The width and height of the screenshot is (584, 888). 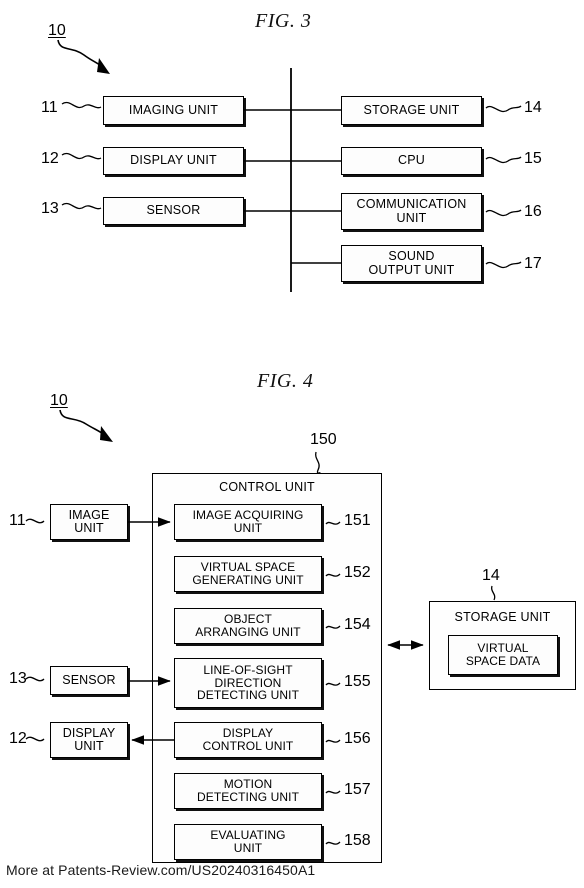 I want to click on module-object-arranging-unit: OBJECT ARRANGING UNIT, so click(x=248, y=626).